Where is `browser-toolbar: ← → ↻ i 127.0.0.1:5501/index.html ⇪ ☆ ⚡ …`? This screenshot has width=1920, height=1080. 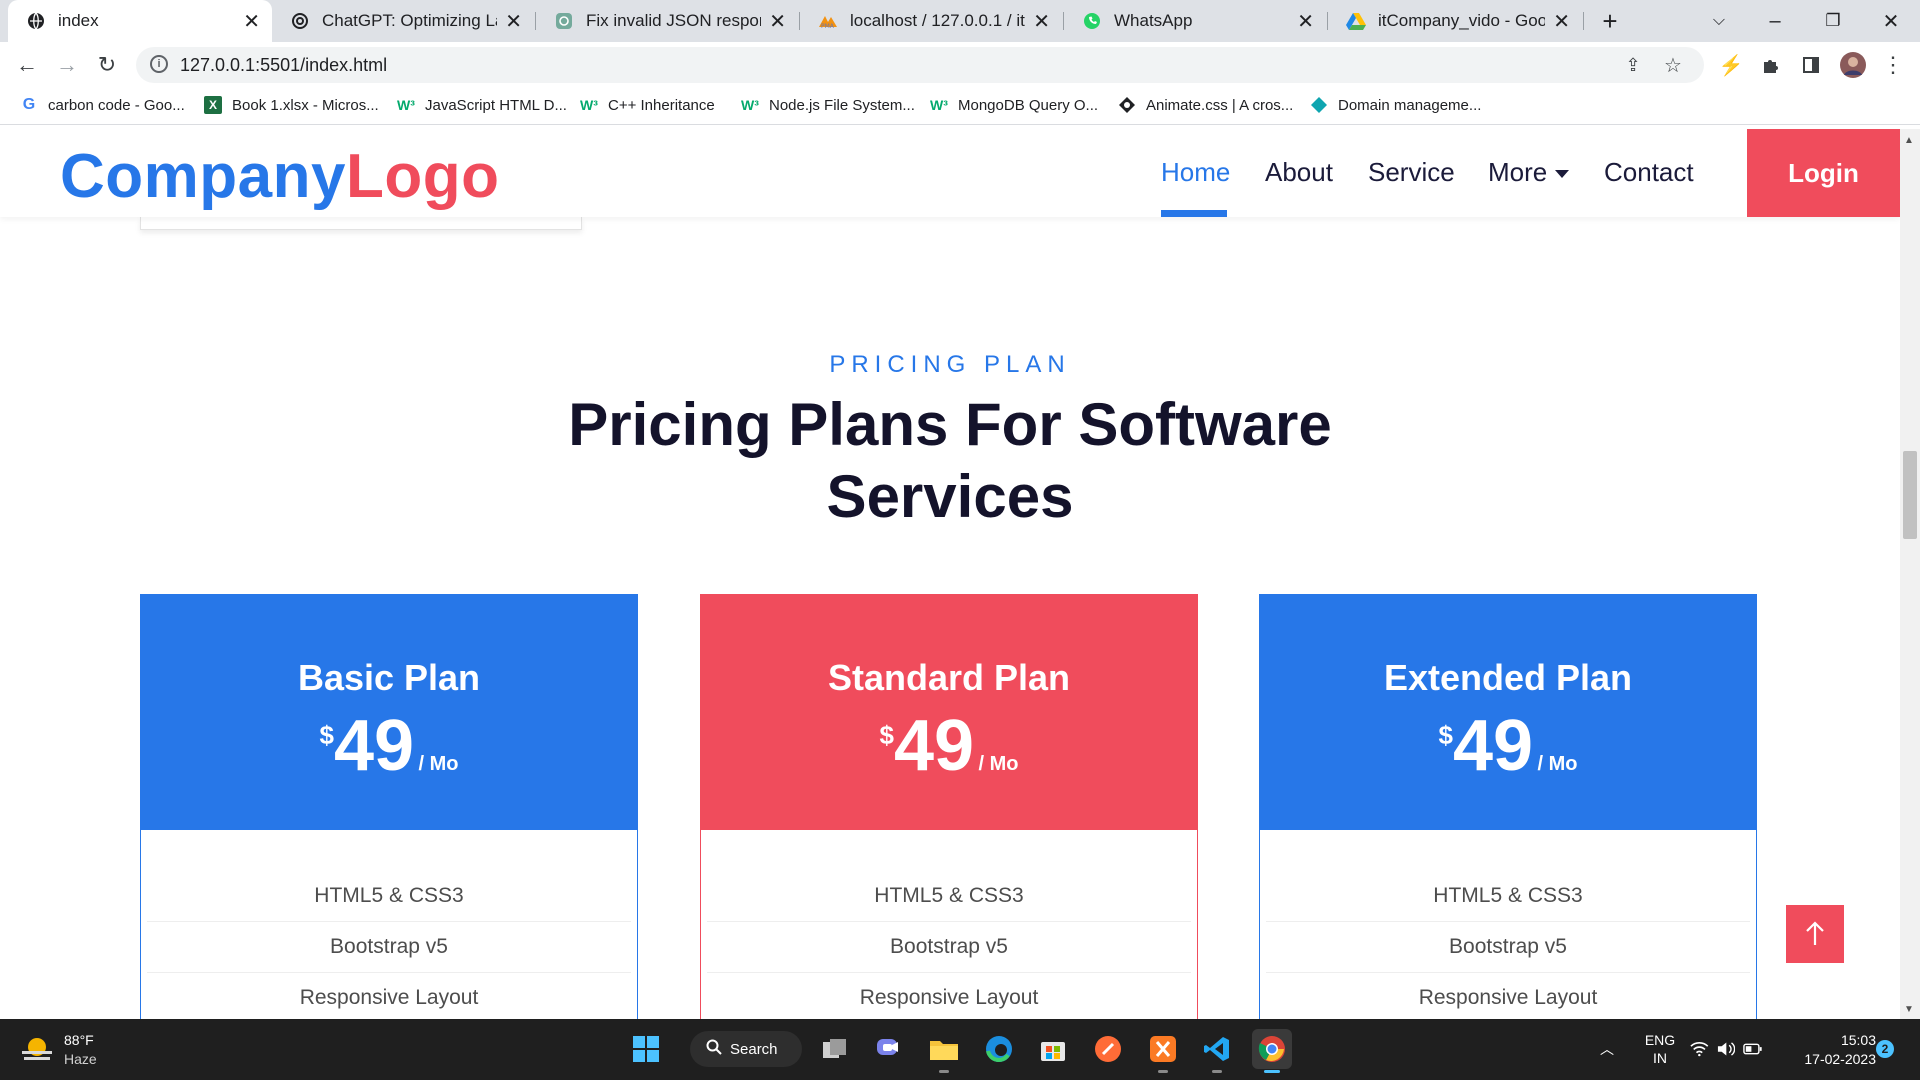 browser-toolbar: ← → ↻ i 127.0.0.1:5501/index.html ⇪ ☆ ⚡ … is located at coordinates (960, 65).